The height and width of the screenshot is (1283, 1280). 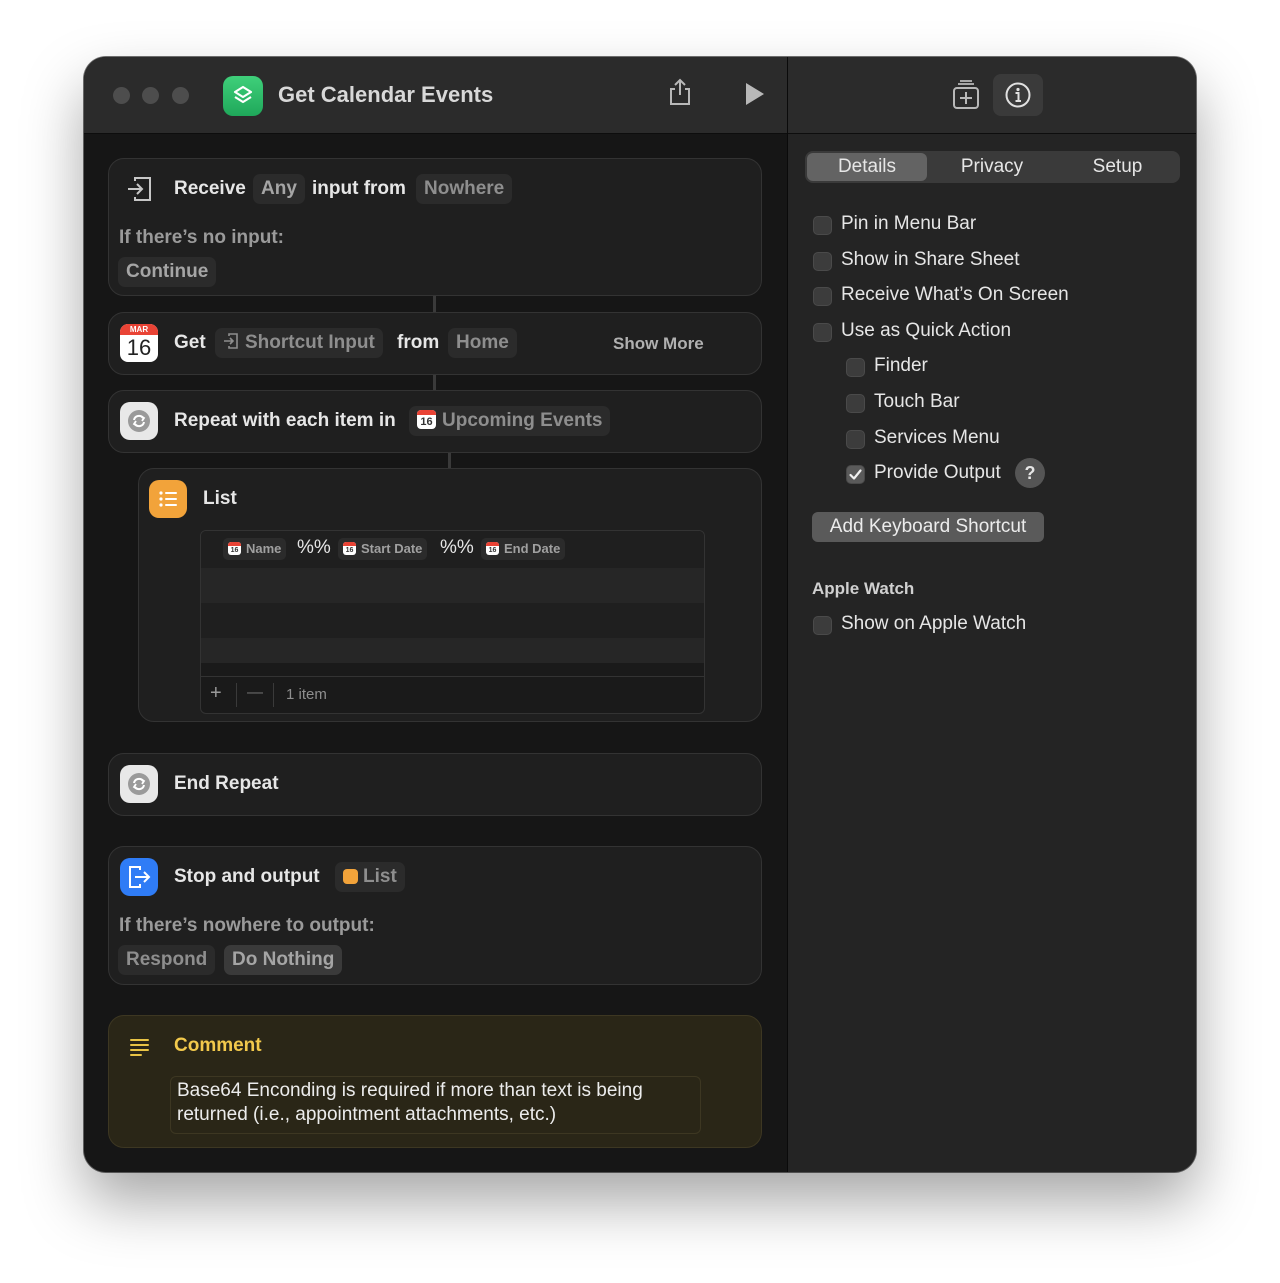 I want to click on receive-label: Receive, so click(x=210, y=188).